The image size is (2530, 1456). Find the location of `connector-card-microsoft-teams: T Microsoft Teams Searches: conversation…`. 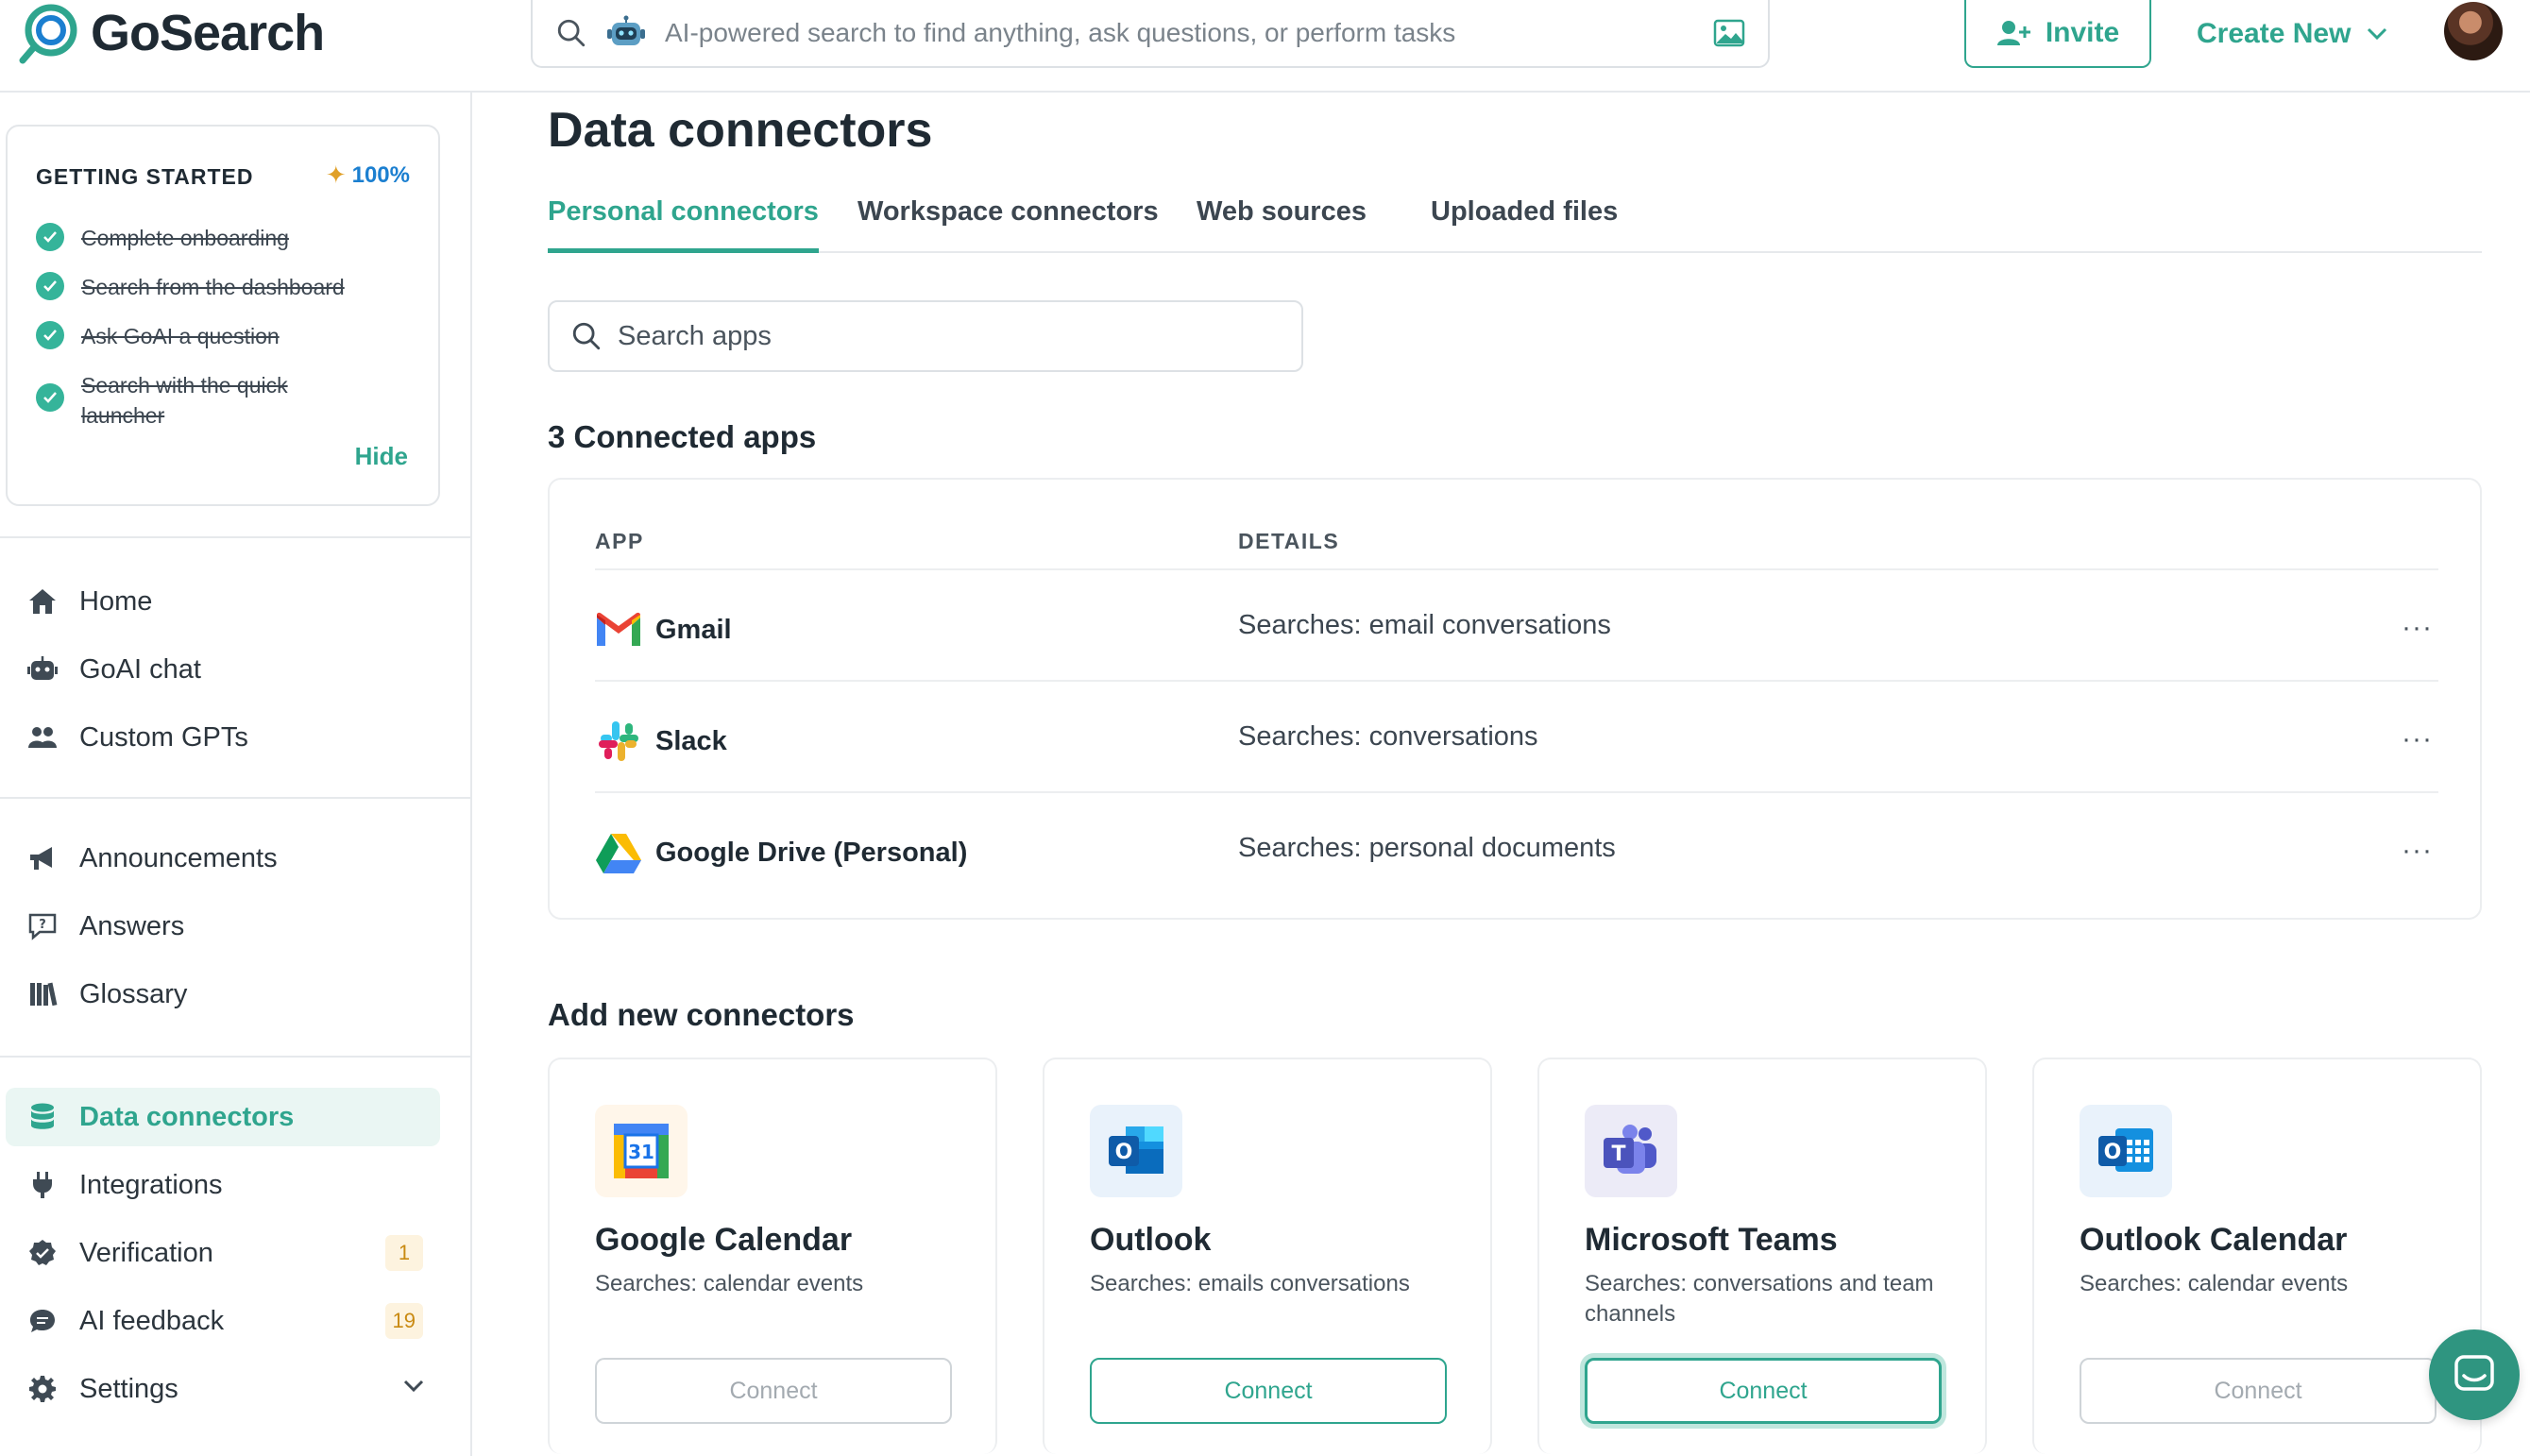

connector-card-microsoft-teams: T Microsoft Teams Searches: conversation… is located at coordinates (1762, 1256).